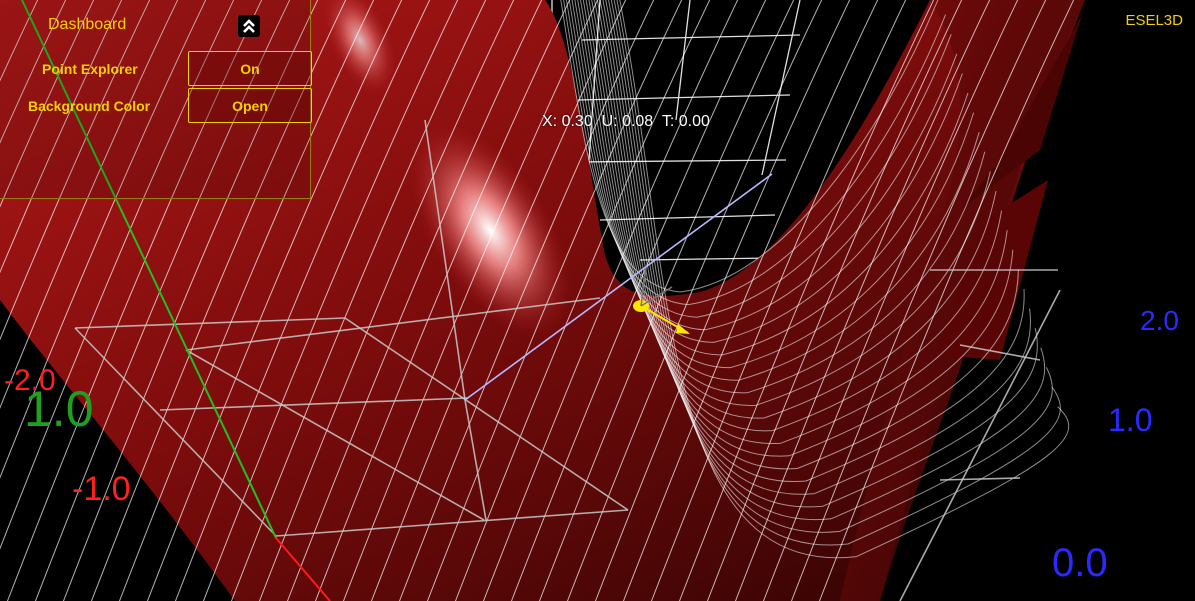 This screenshot has width=1195, height=601. I want to click on t-readout-label: T:, so click(668, 121).